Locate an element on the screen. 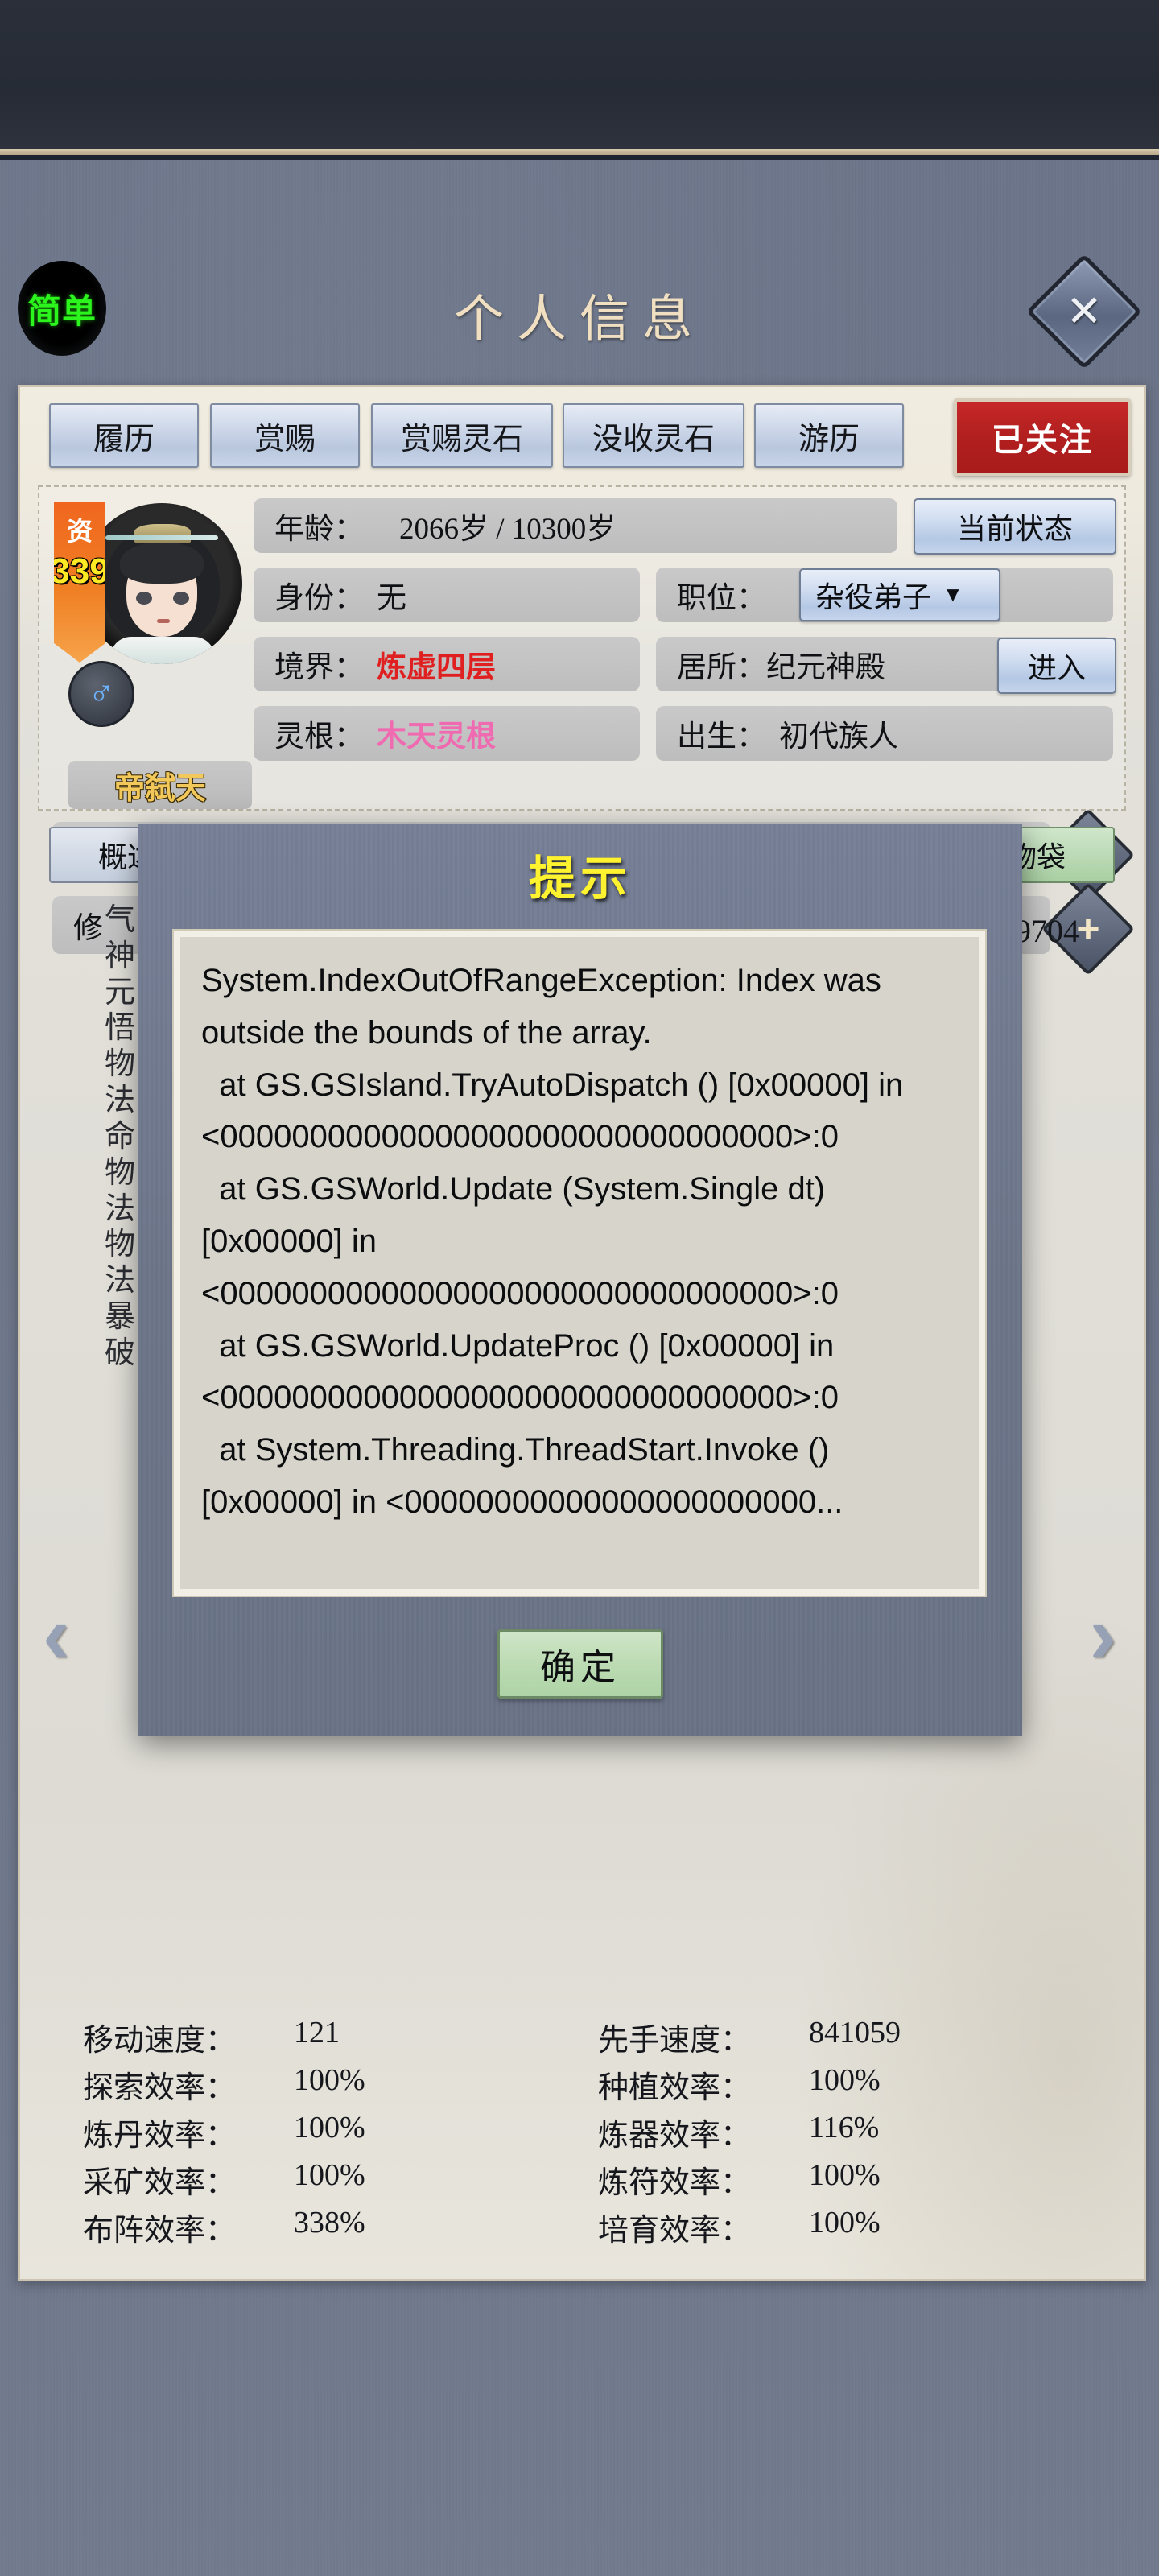  tab-lvli: 履历 is located at coordinates (124, 435).